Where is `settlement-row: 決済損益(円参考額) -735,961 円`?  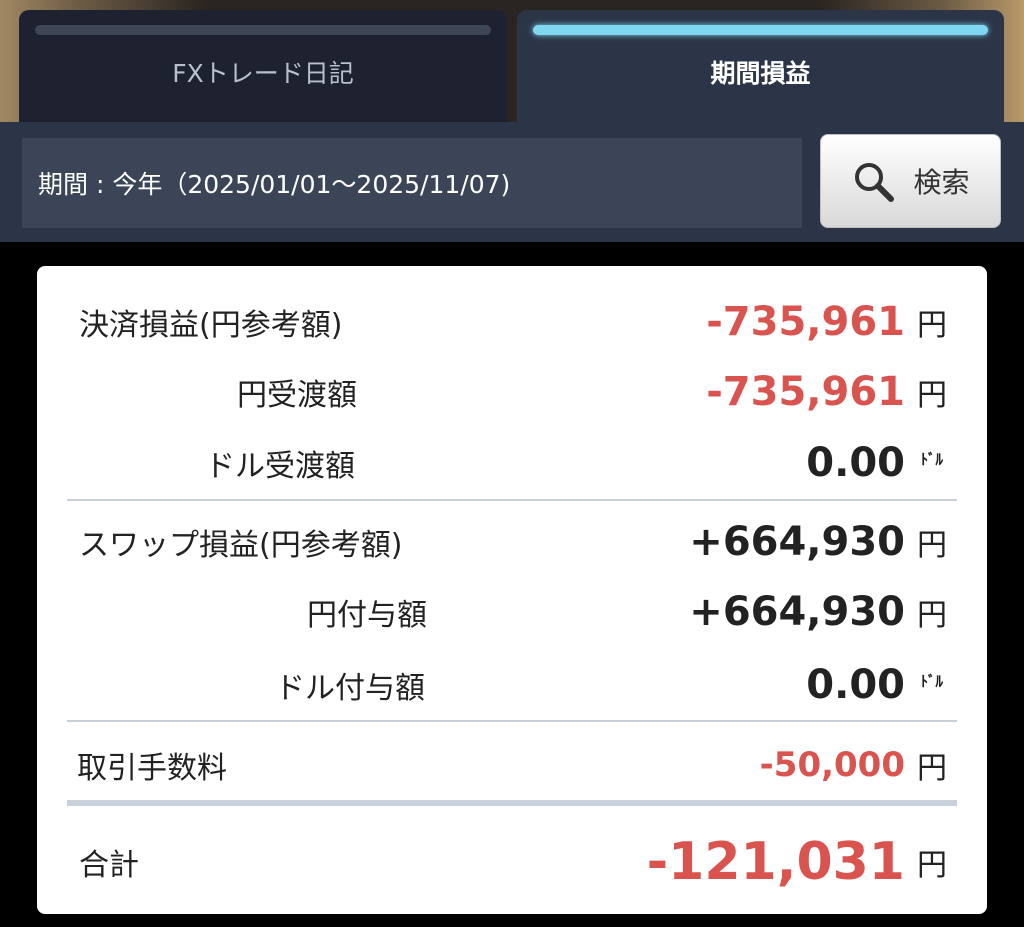
settlement-row: 決済損益(円参考額) -735,961 円 is located at coordinates (512, 322).